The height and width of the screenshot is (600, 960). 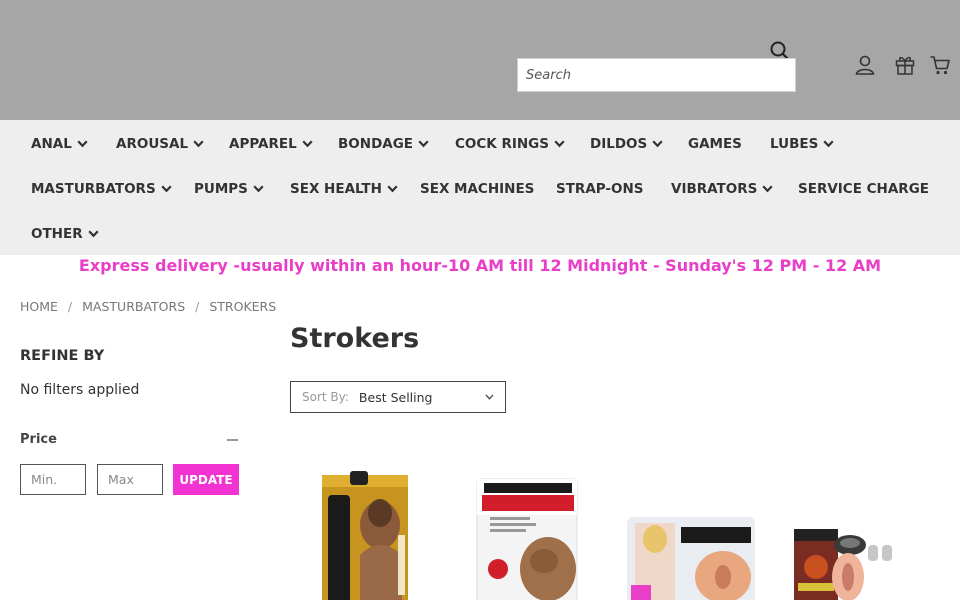 What do you see at coordinates (263, 144) in the screenshot?
I see `nav-item-label: APPAREL` at bounding box center [263, 144].